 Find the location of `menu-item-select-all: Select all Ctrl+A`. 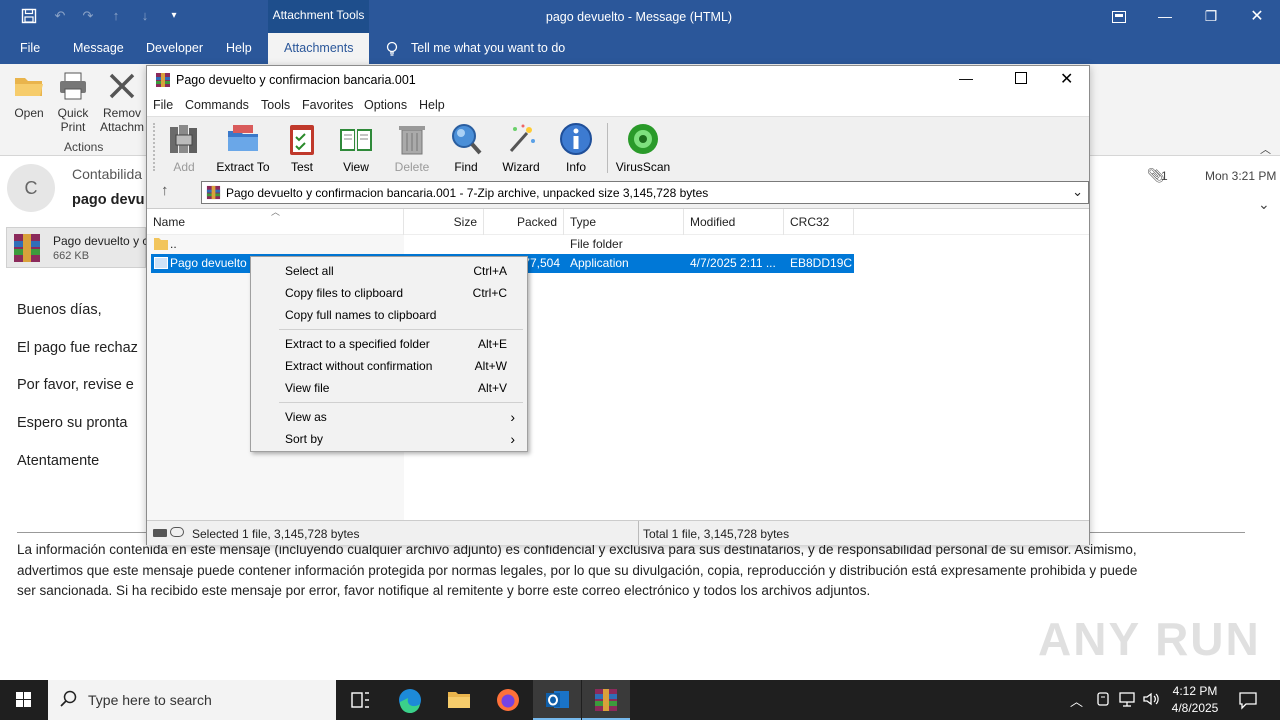

menu-item-select-all: Select all Ctrl+A is located at coordinates (389, 271).